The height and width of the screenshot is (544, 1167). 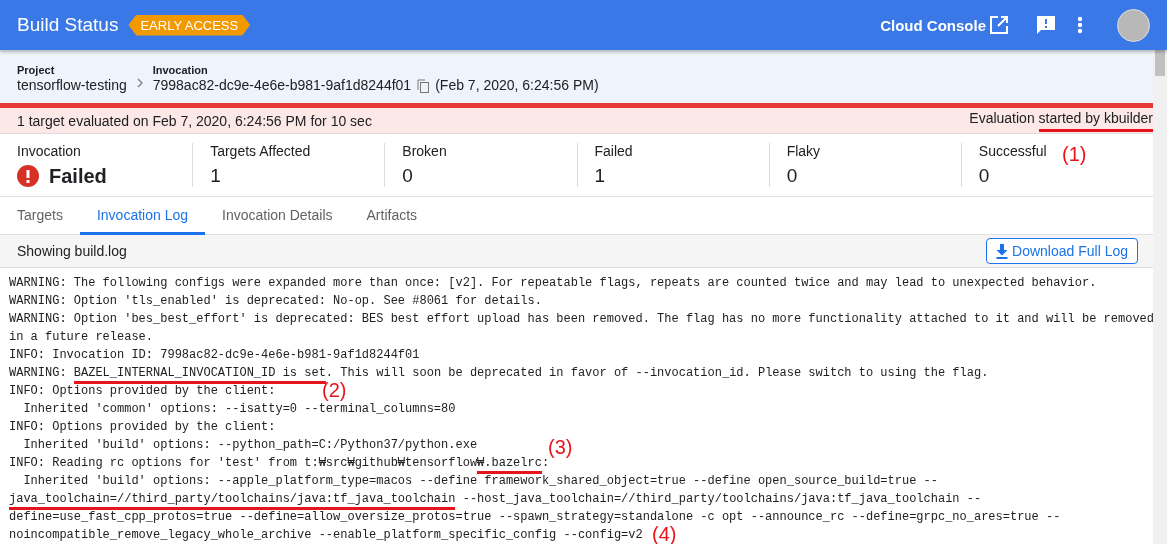 What do you see at coordinates (560, 447) in the screenshot?
I see `annotation-number: (3)` at bounding box center [560, 447].